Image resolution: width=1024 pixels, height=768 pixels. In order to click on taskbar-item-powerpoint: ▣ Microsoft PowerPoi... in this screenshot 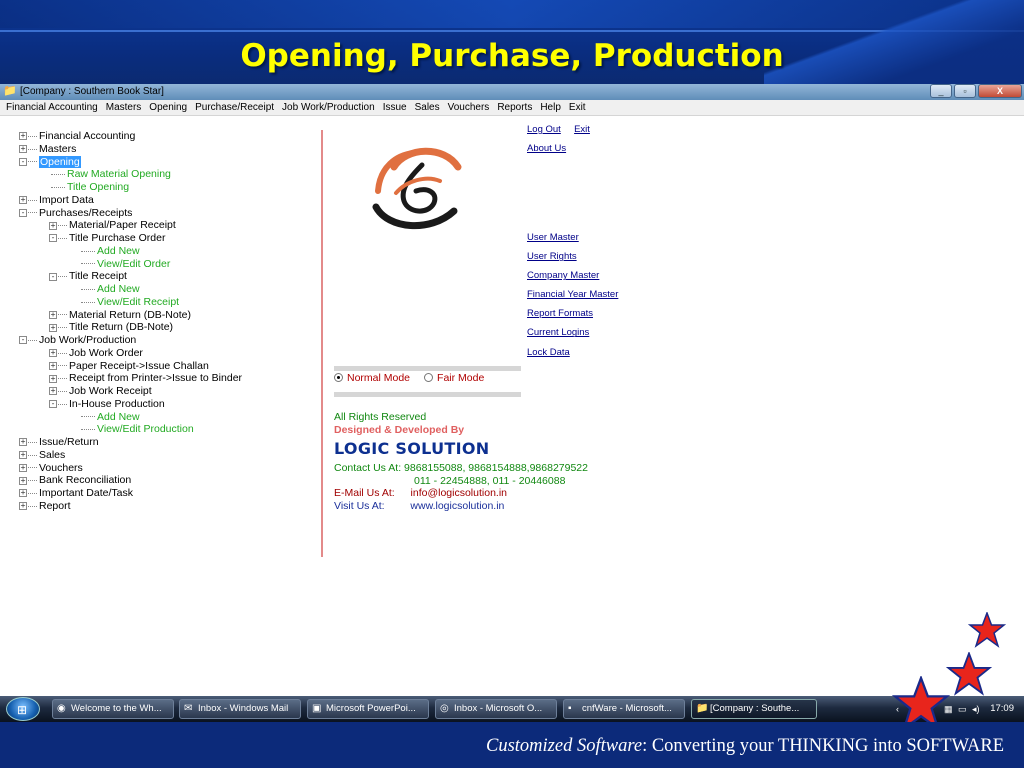, I will do `click(368, 709)`.